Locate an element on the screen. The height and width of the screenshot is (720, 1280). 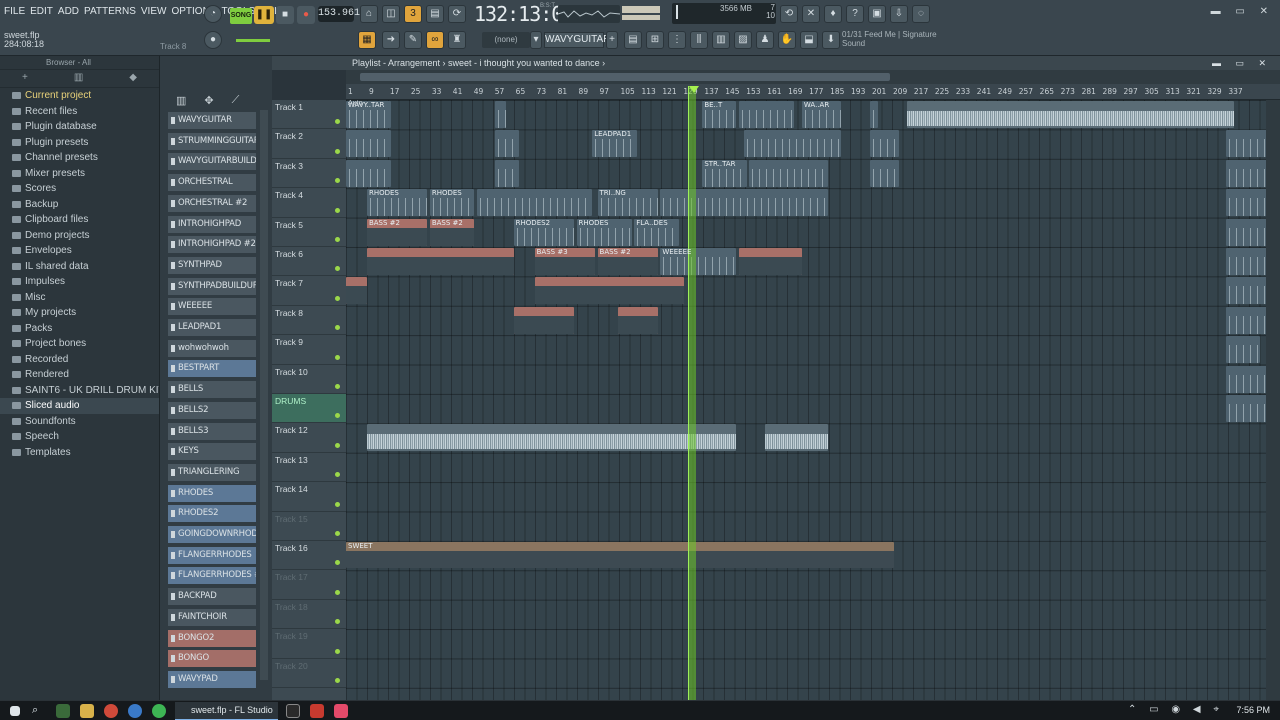
channel-item: SYNTHPADBUILDUP is located at coordinates (212, 286).